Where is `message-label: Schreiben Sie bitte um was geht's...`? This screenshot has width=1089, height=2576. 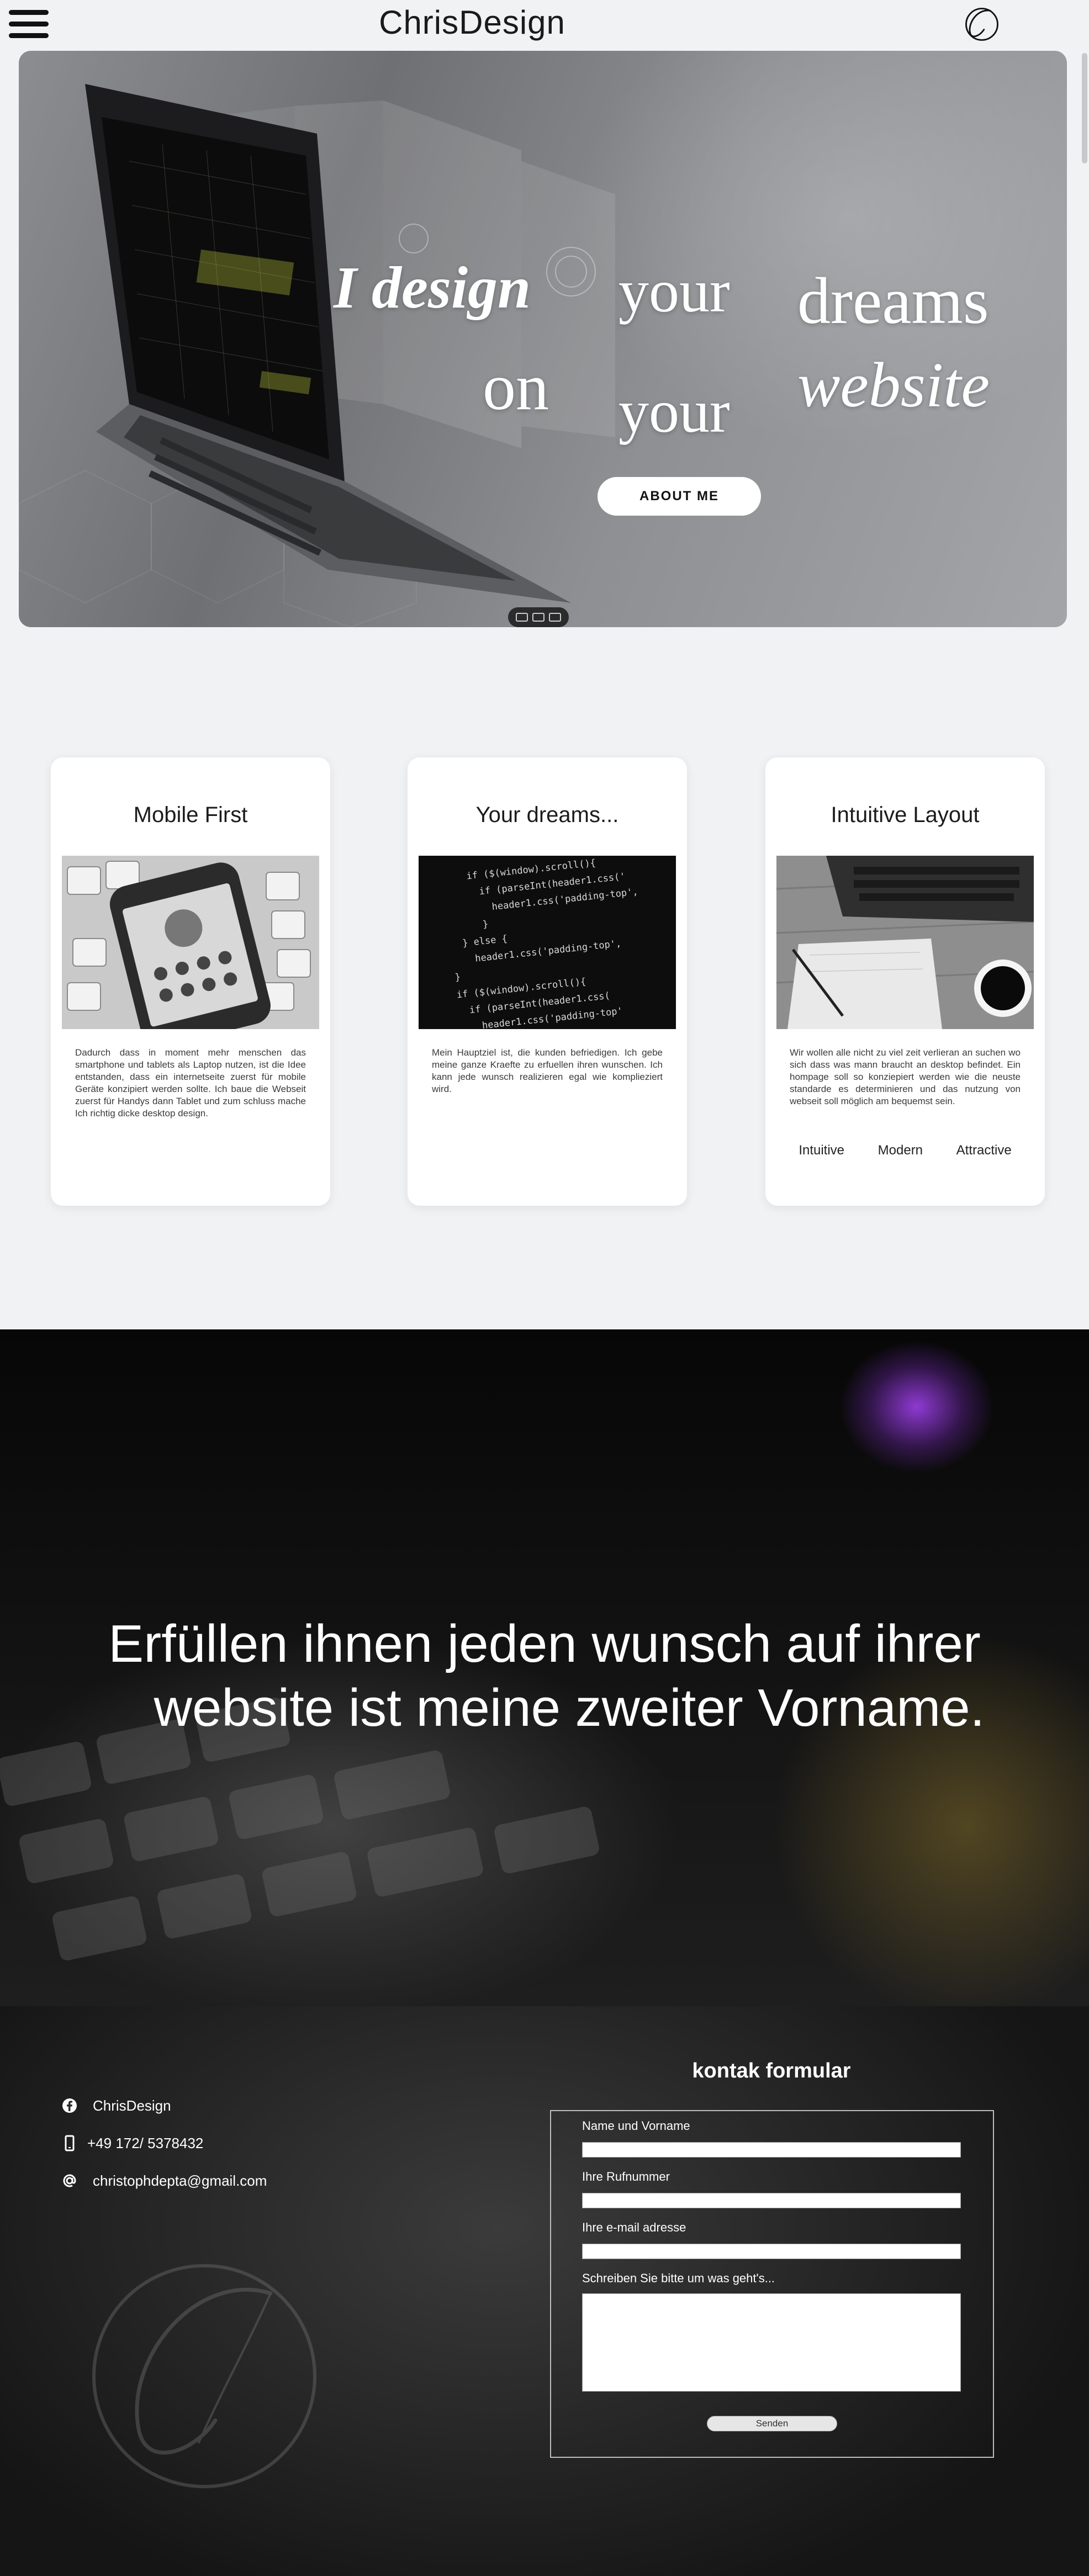 message-label: Schreiben Sie bitte um was geht's... is located at coordinates (678, 2278).